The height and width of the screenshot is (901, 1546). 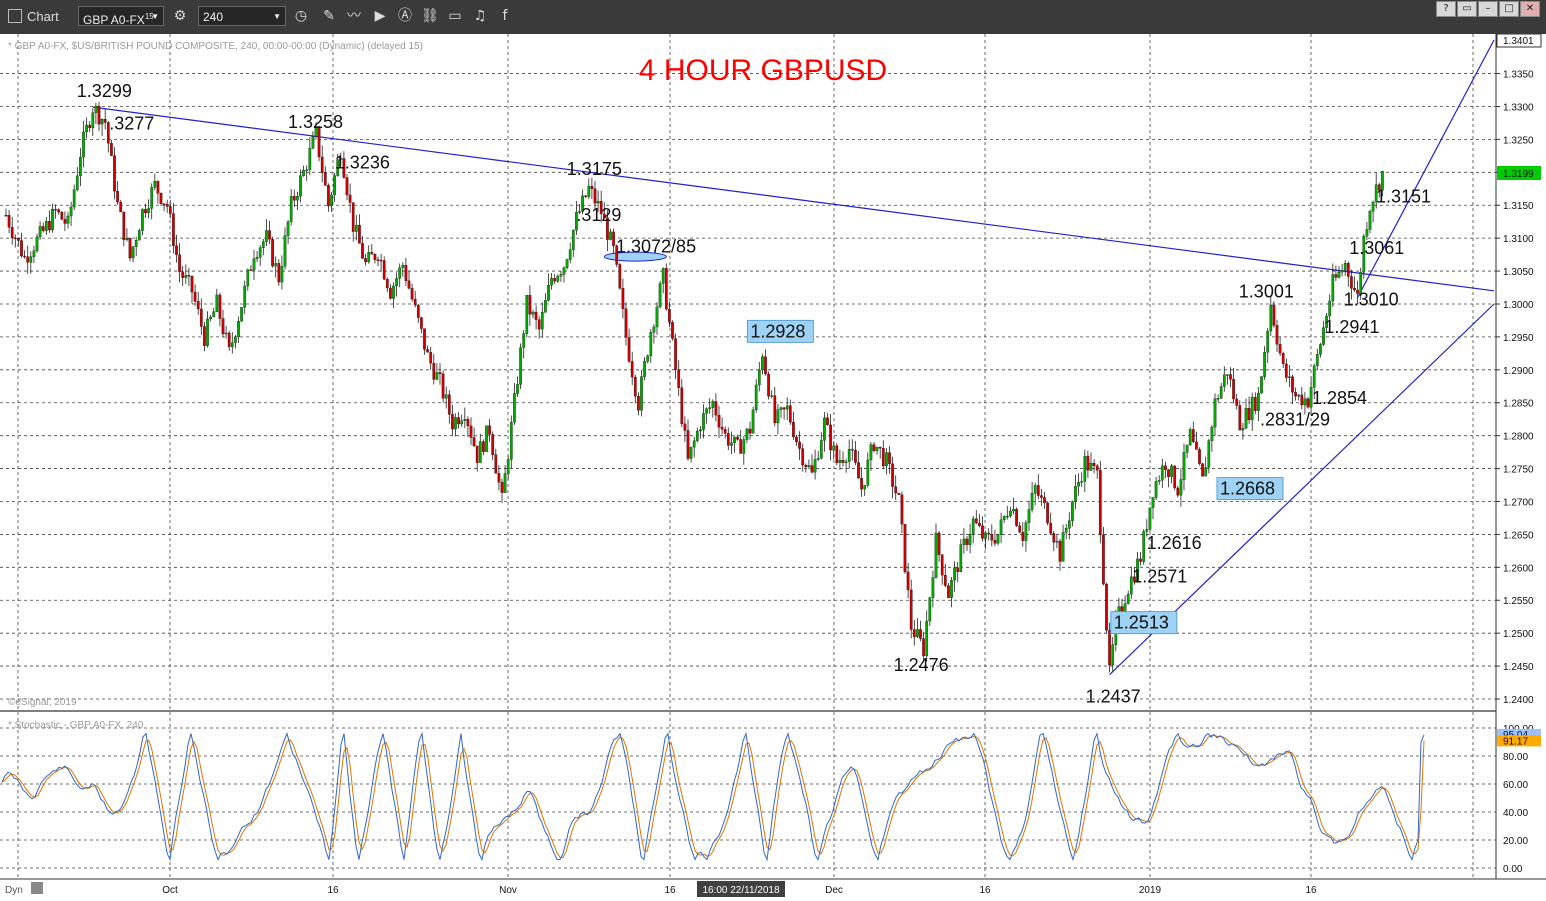 What do you see at coordinates (1467, 9) in the screenshot?
I see `restore-icon: ▭` at bounding box center [1467, 9].